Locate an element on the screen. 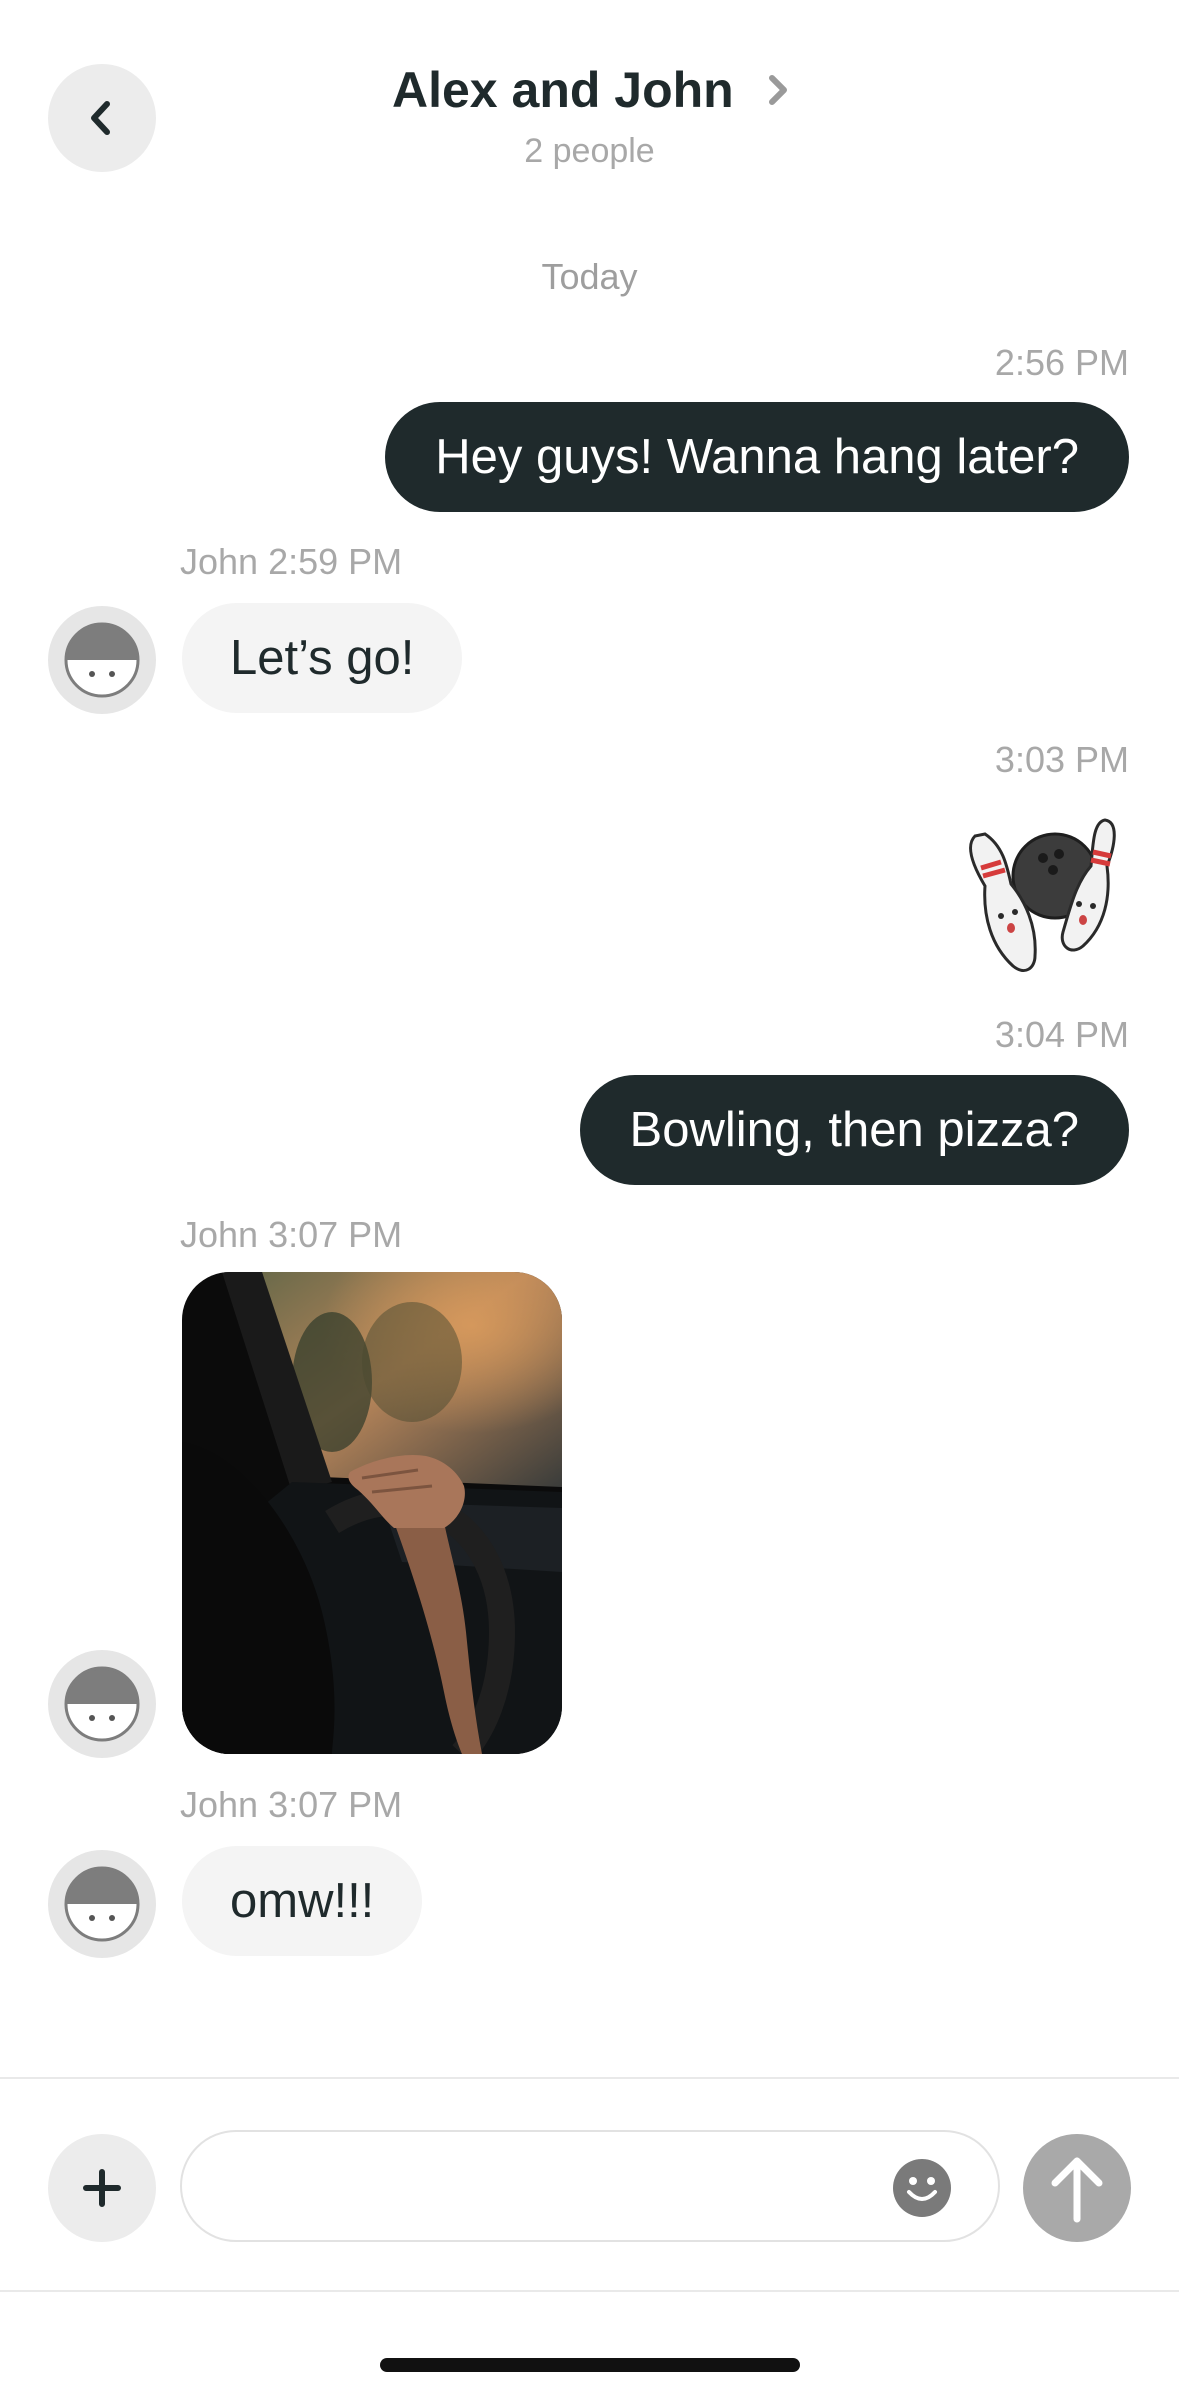 The height and width of the screenshot is (2396, 1179). message-input-container is located at coordinates (590, 2186).